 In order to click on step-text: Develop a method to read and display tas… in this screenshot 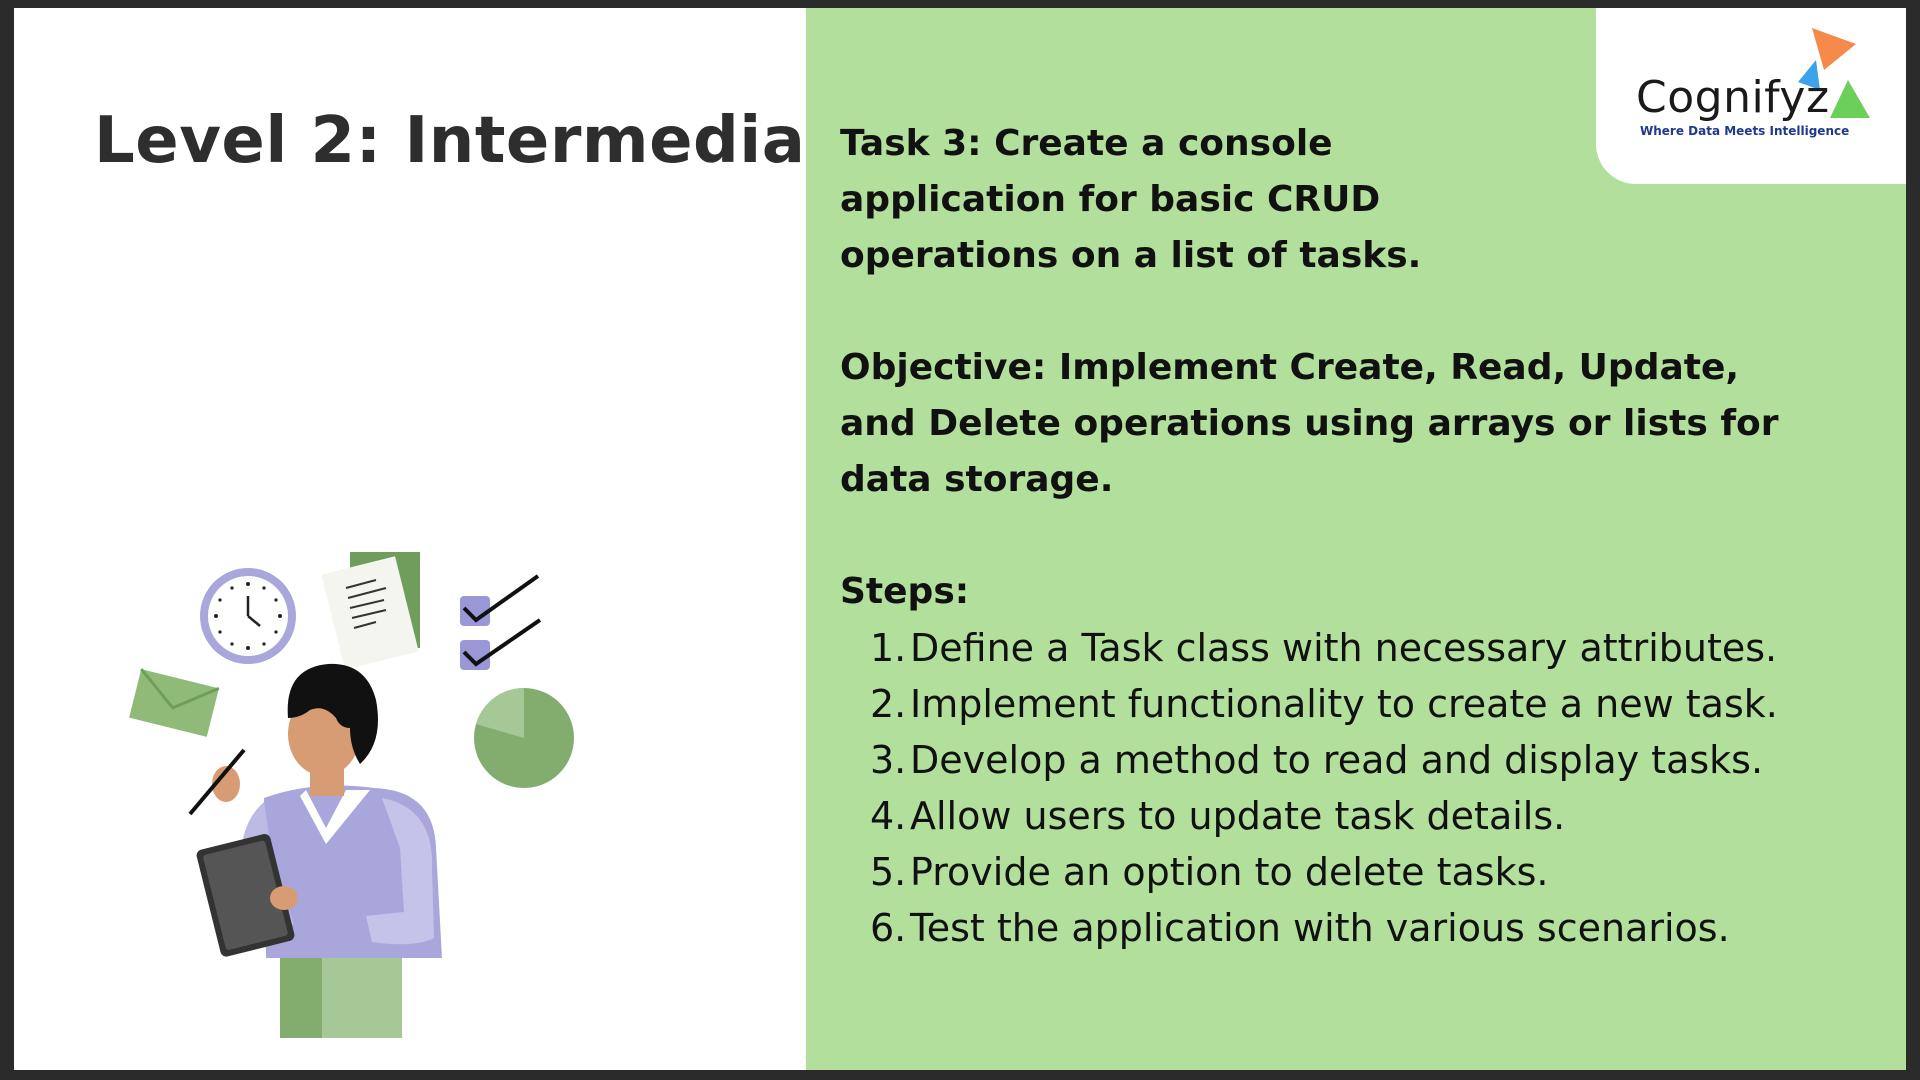, I will do `click(1337, 760)`.